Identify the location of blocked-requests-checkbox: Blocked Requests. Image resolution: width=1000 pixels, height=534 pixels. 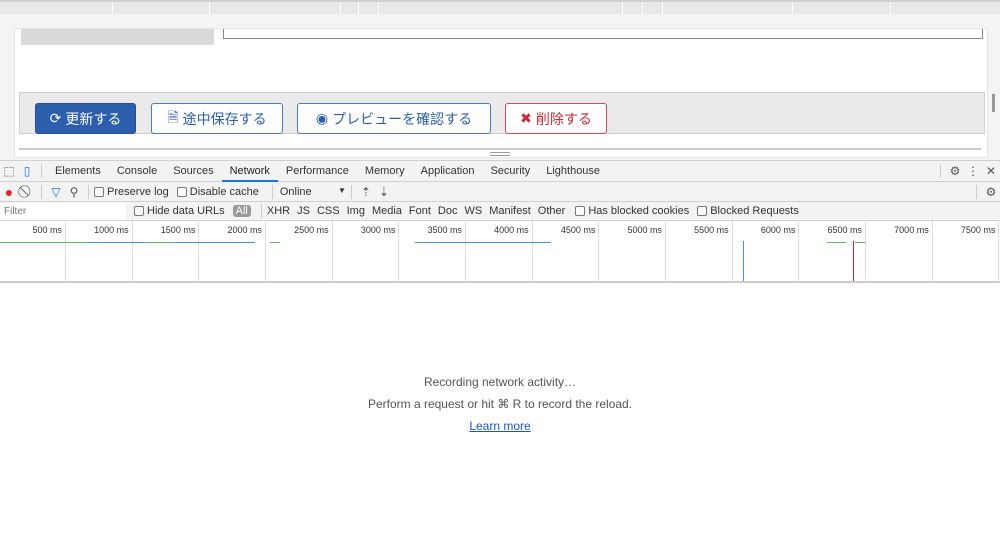
(748, 211).